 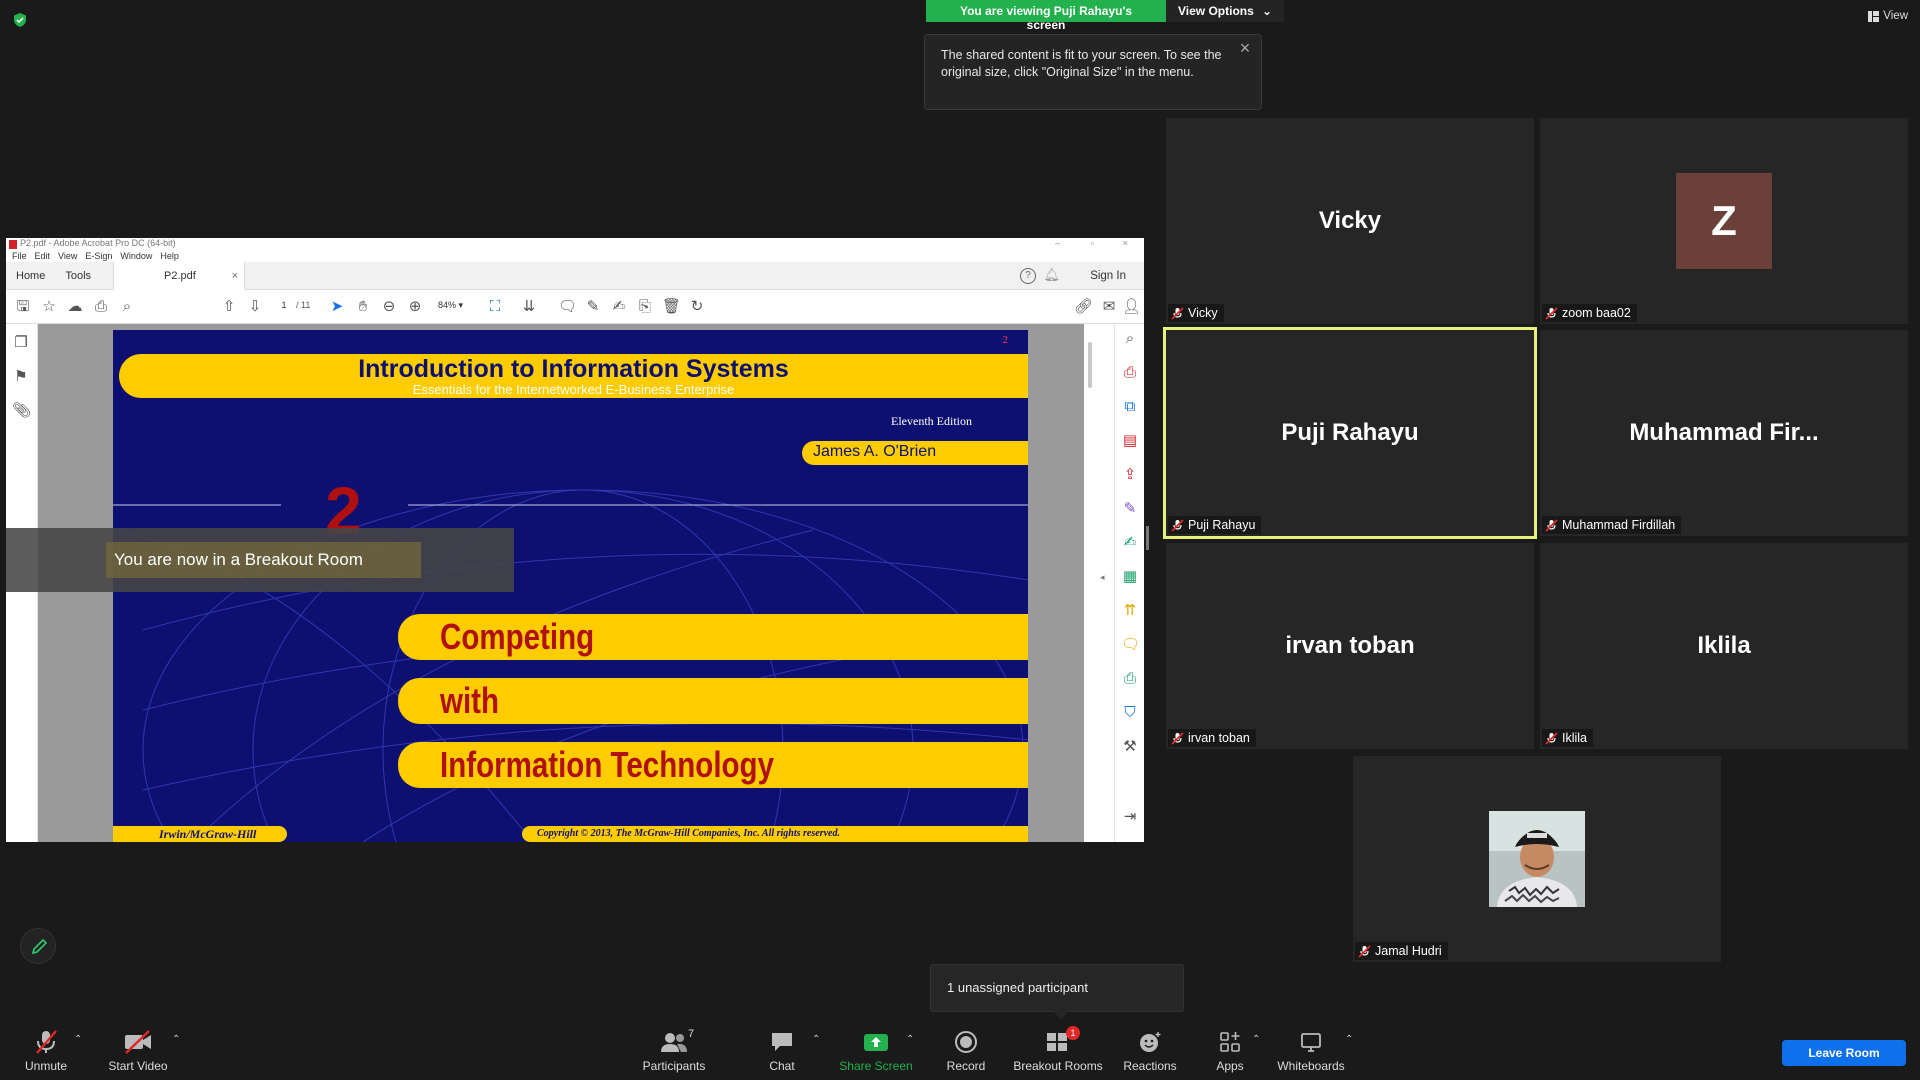 I want to click on zoom-level-dropdown: 84% ▾, so click(x=458, y=305).